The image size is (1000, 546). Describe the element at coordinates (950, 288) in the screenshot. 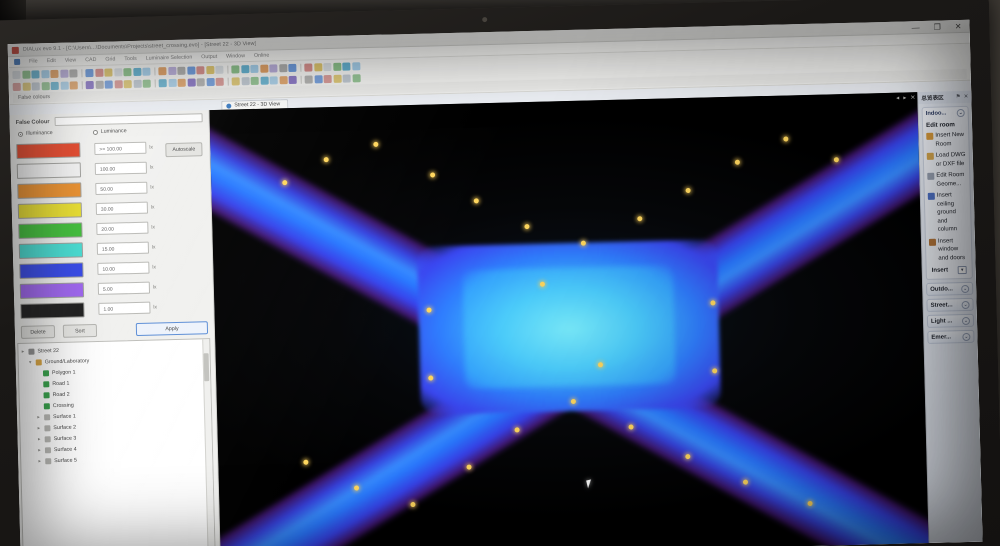

I see `accordion-outdo: Outdo... ⌄` at that location.